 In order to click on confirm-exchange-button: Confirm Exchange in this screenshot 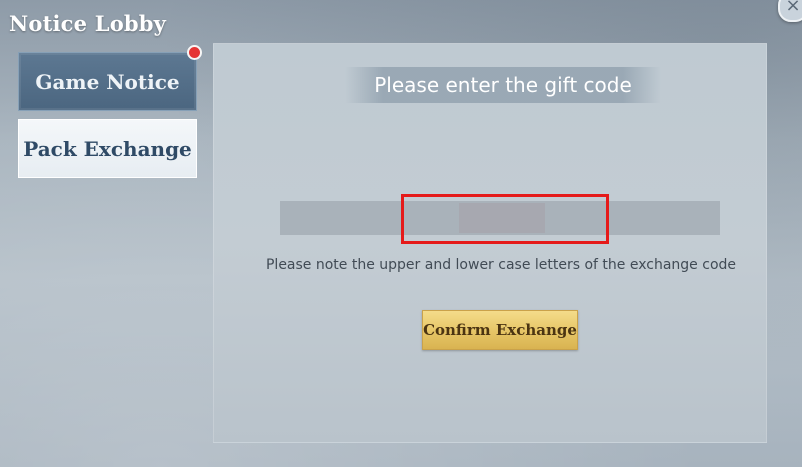, I will do `click(500, 330)`.